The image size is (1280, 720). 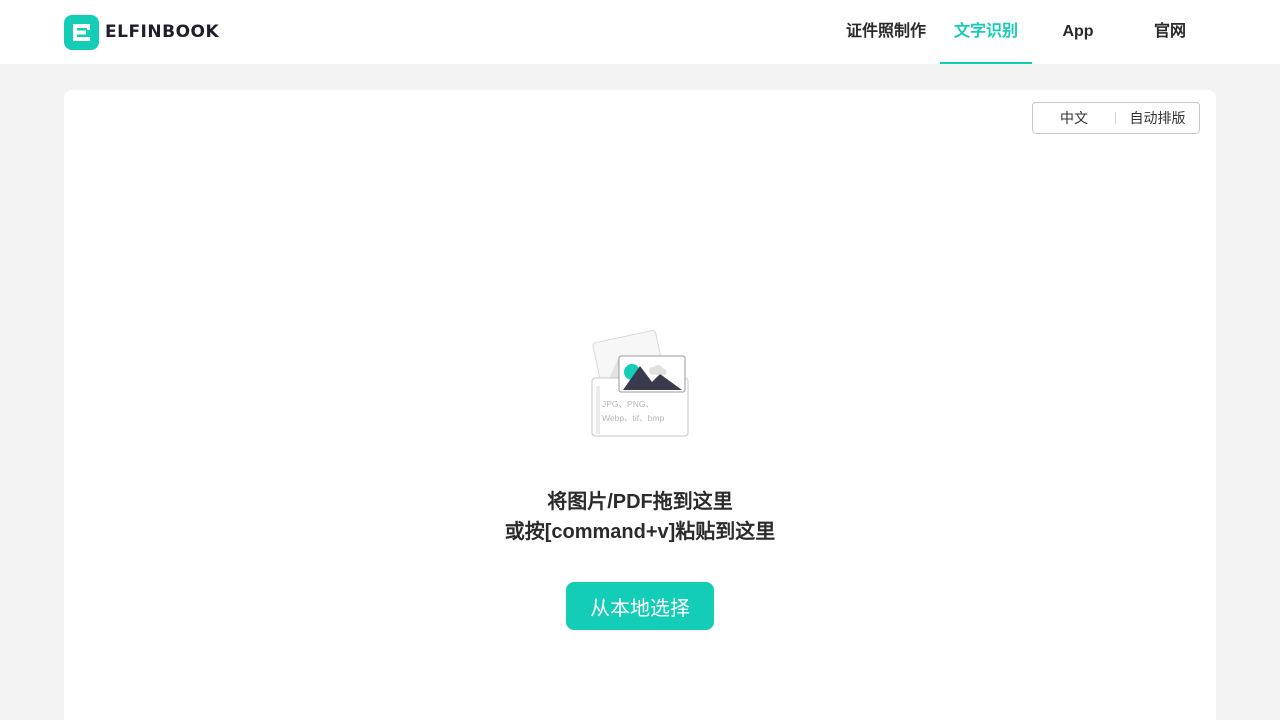 What do you see at coordinates (81, 32) in the screenshot?
I see `logo-icon` at bounding box center [81, 32].